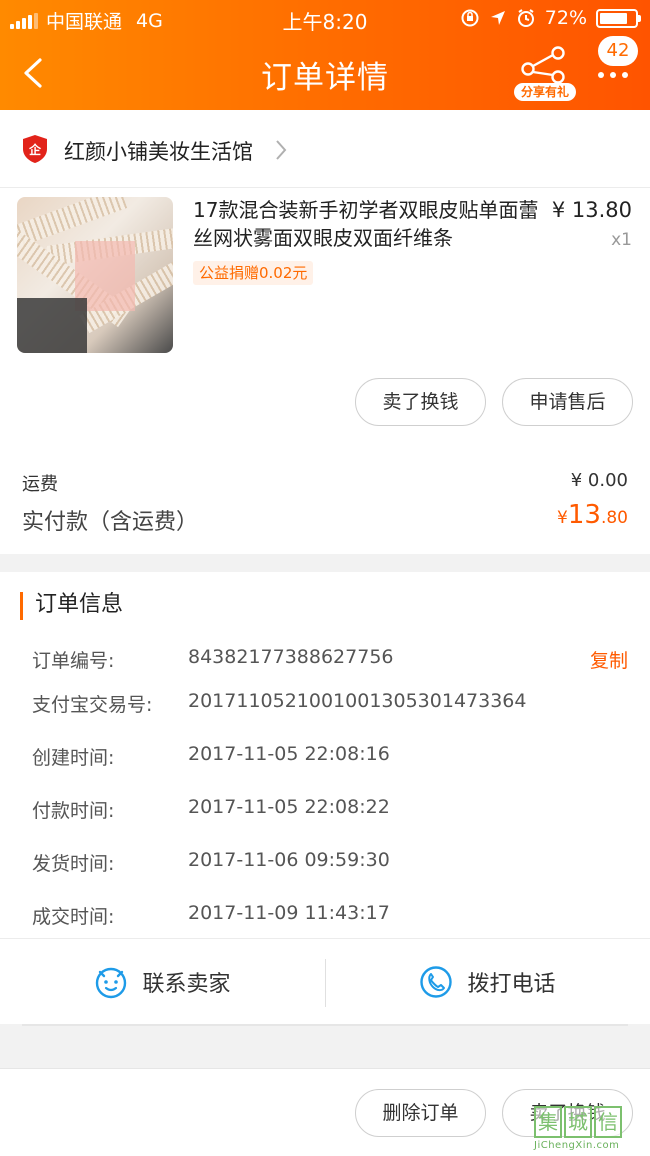 This screenshot has height=1156, width=650. What do you see at coordinates (71, 606) in the screenshot?
I see `order-info-title: 订单信息` at bounding box center [71, 606].